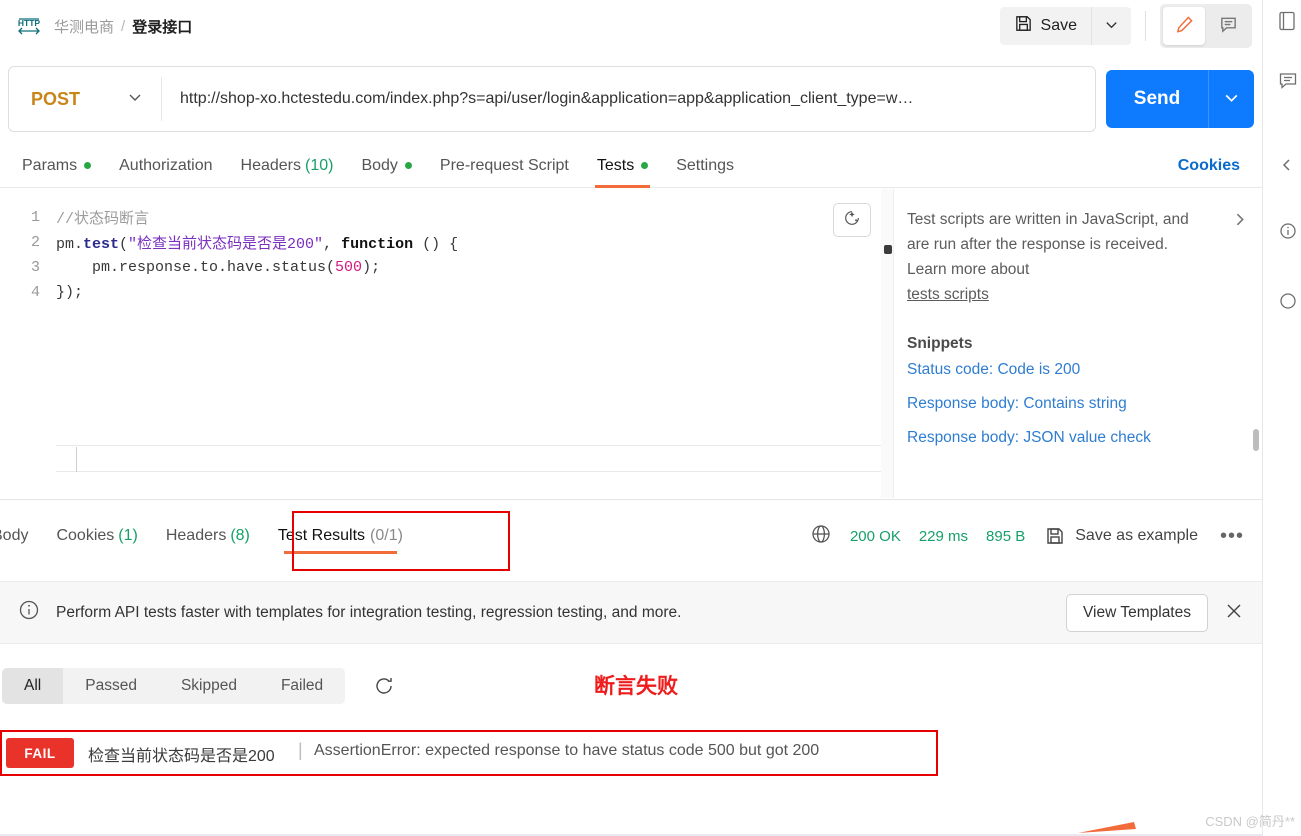 Image resolution: width=1301 pixels, height=836 pixels. What do you see at coordinates (240, 535) in the screenshot?
I see `response-tab-headers-count: (8)` at bounding box center [240, 535].